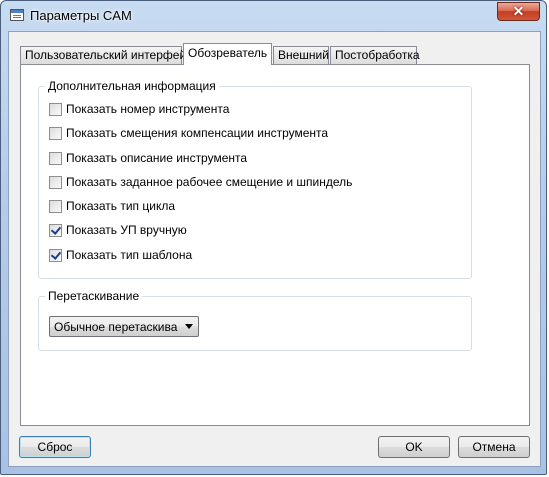 This screenshot has width=549, height=477. I want to click on reset-button: Сброс, so click(55, 447).